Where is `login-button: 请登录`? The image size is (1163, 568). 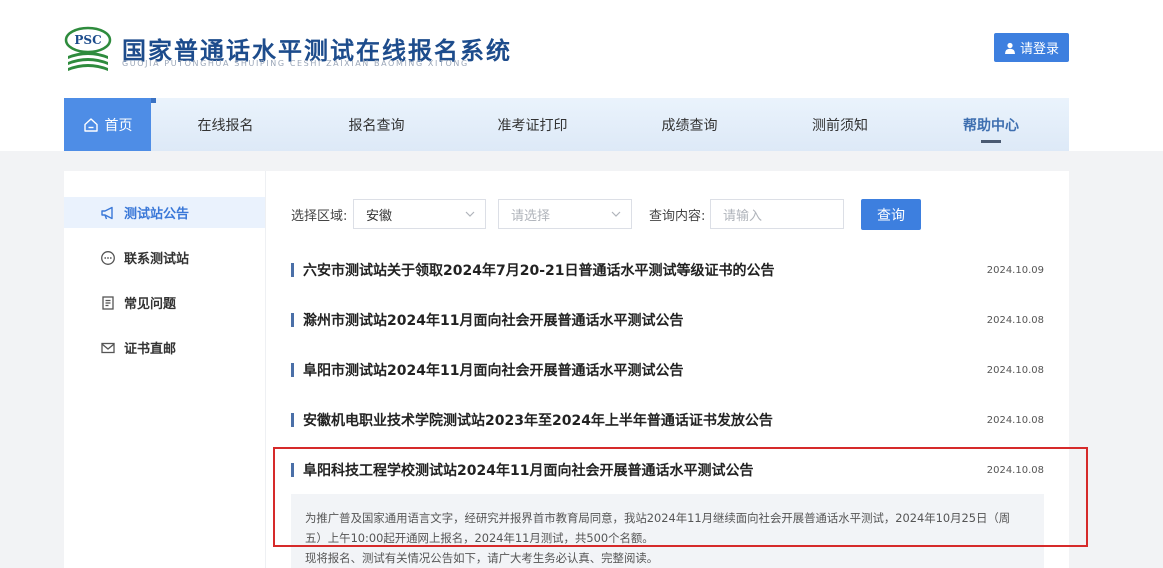
login-button: 请登录 is located at coordinates (1031, 47).